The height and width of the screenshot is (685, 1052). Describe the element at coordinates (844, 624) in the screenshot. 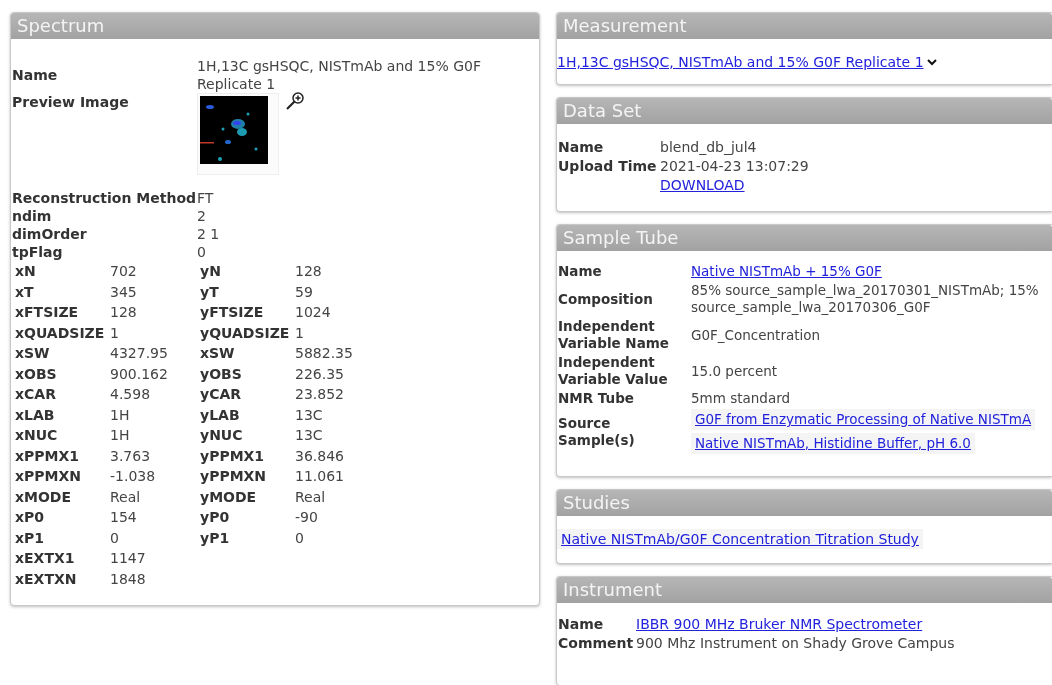

I see `instrument-link: IBBR 900 MHz Bruker NMR Spectrometer` at that location.